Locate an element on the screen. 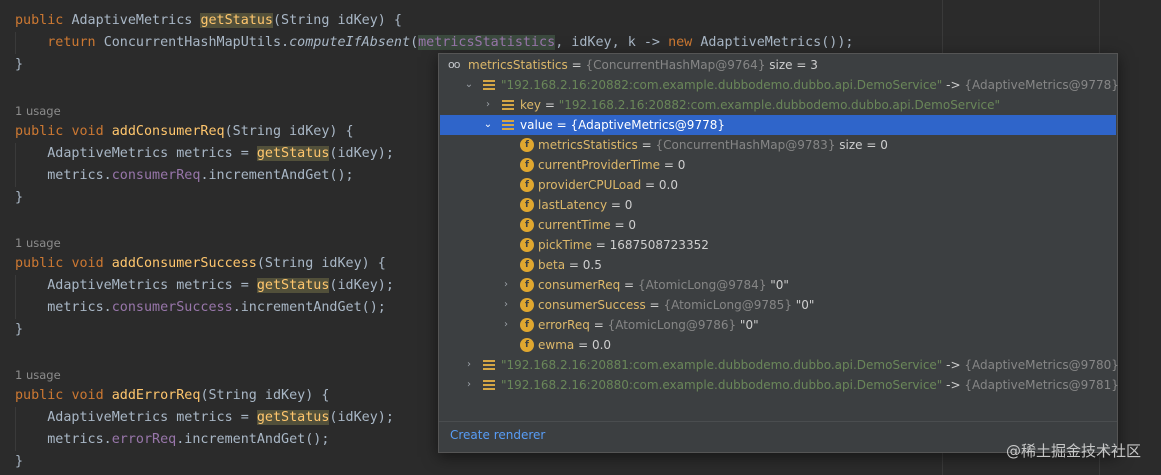 This screenshot has width=1161, height=475. method-name: addConsumerSuccess is located at coordinates (184, 263).